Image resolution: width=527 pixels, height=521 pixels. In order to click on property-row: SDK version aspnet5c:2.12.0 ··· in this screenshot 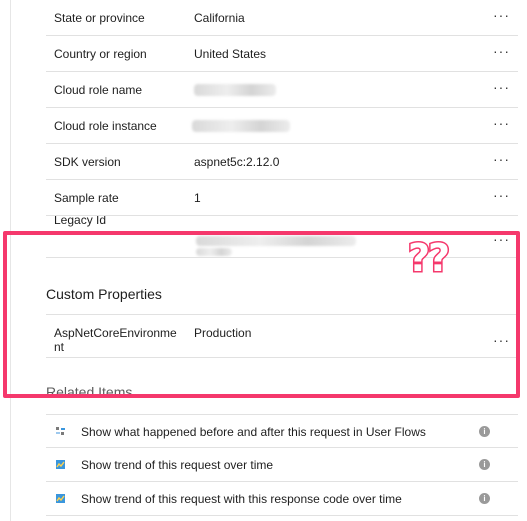, I will do `click(282, 162)`.